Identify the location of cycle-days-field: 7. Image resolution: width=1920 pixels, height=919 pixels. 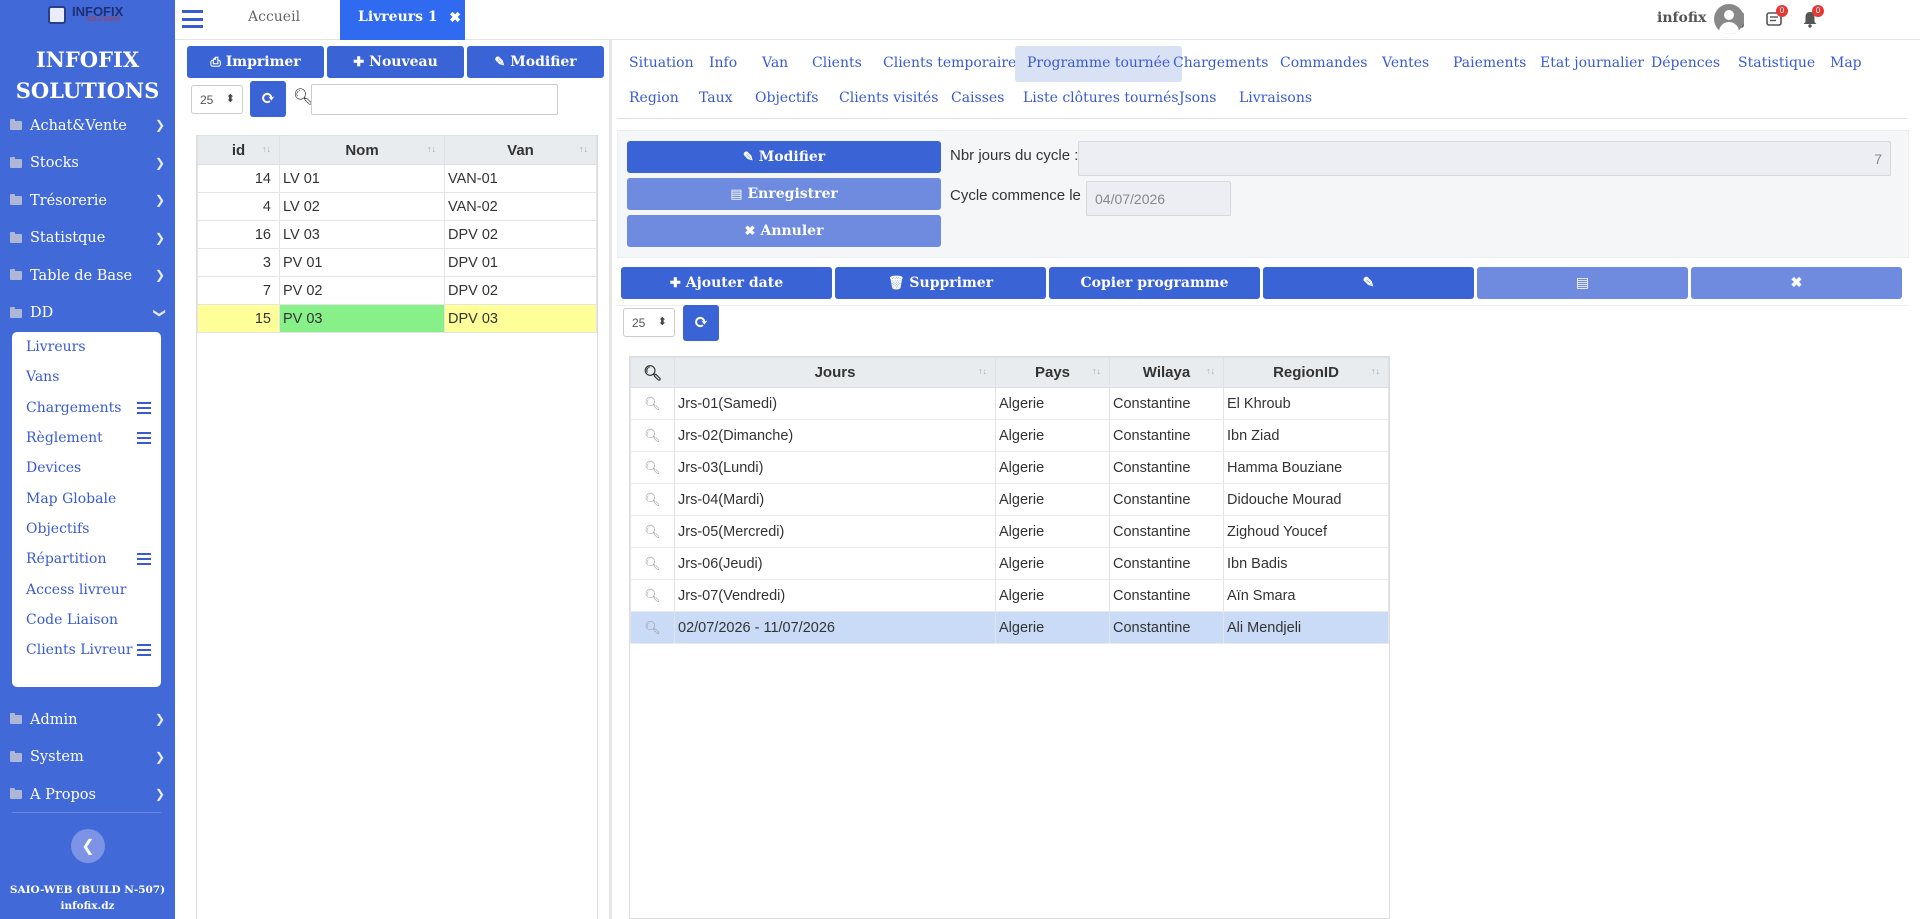
(1484, 158).